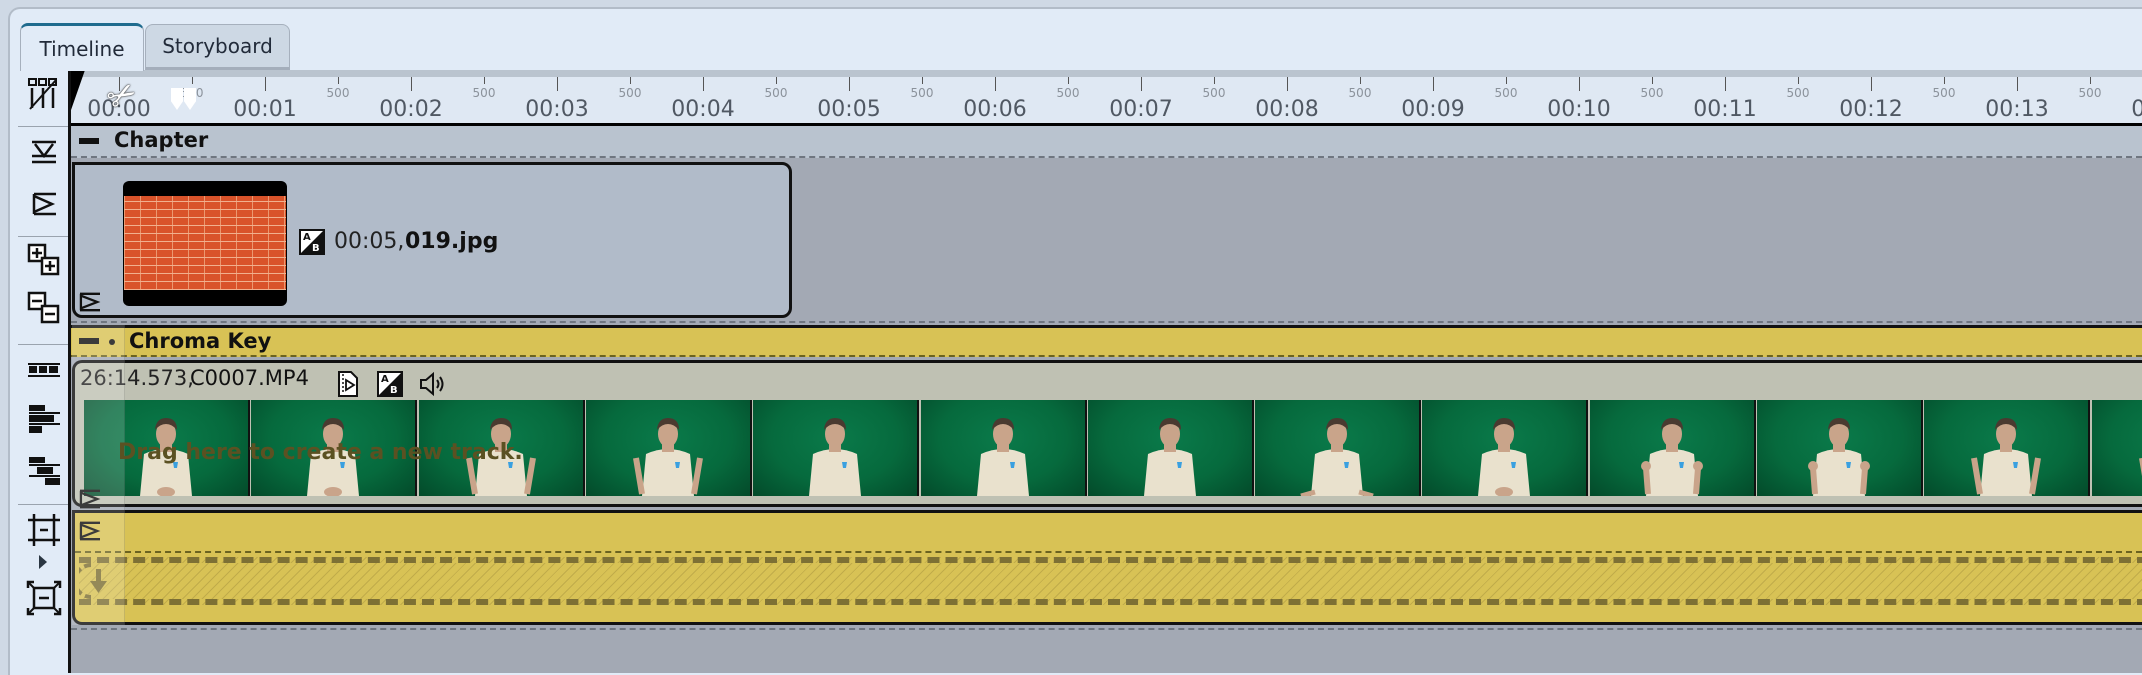 The image size is (2142, 675). I want to click on ruler-label: 00:02, so click(411, 109).